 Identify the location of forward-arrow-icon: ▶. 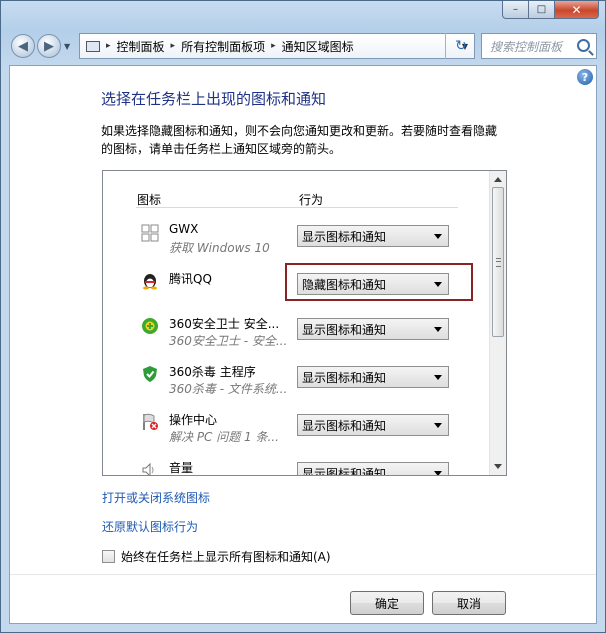
(49, 46).